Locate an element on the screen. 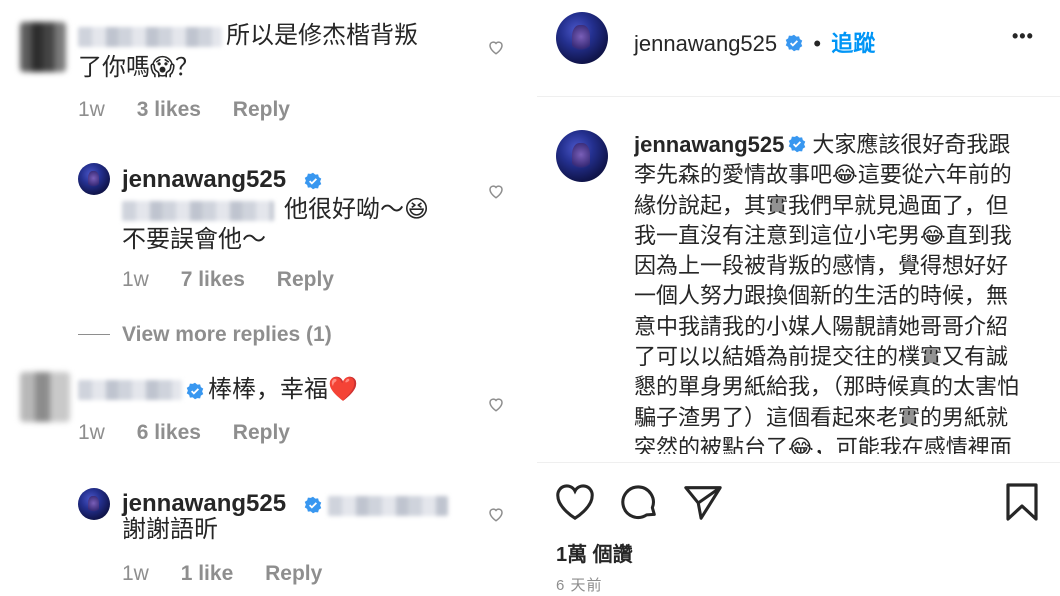 This screenshot has height=596, width=1060. view-more-replies-button: View more replies (1) is located at coordinates (227, 335).